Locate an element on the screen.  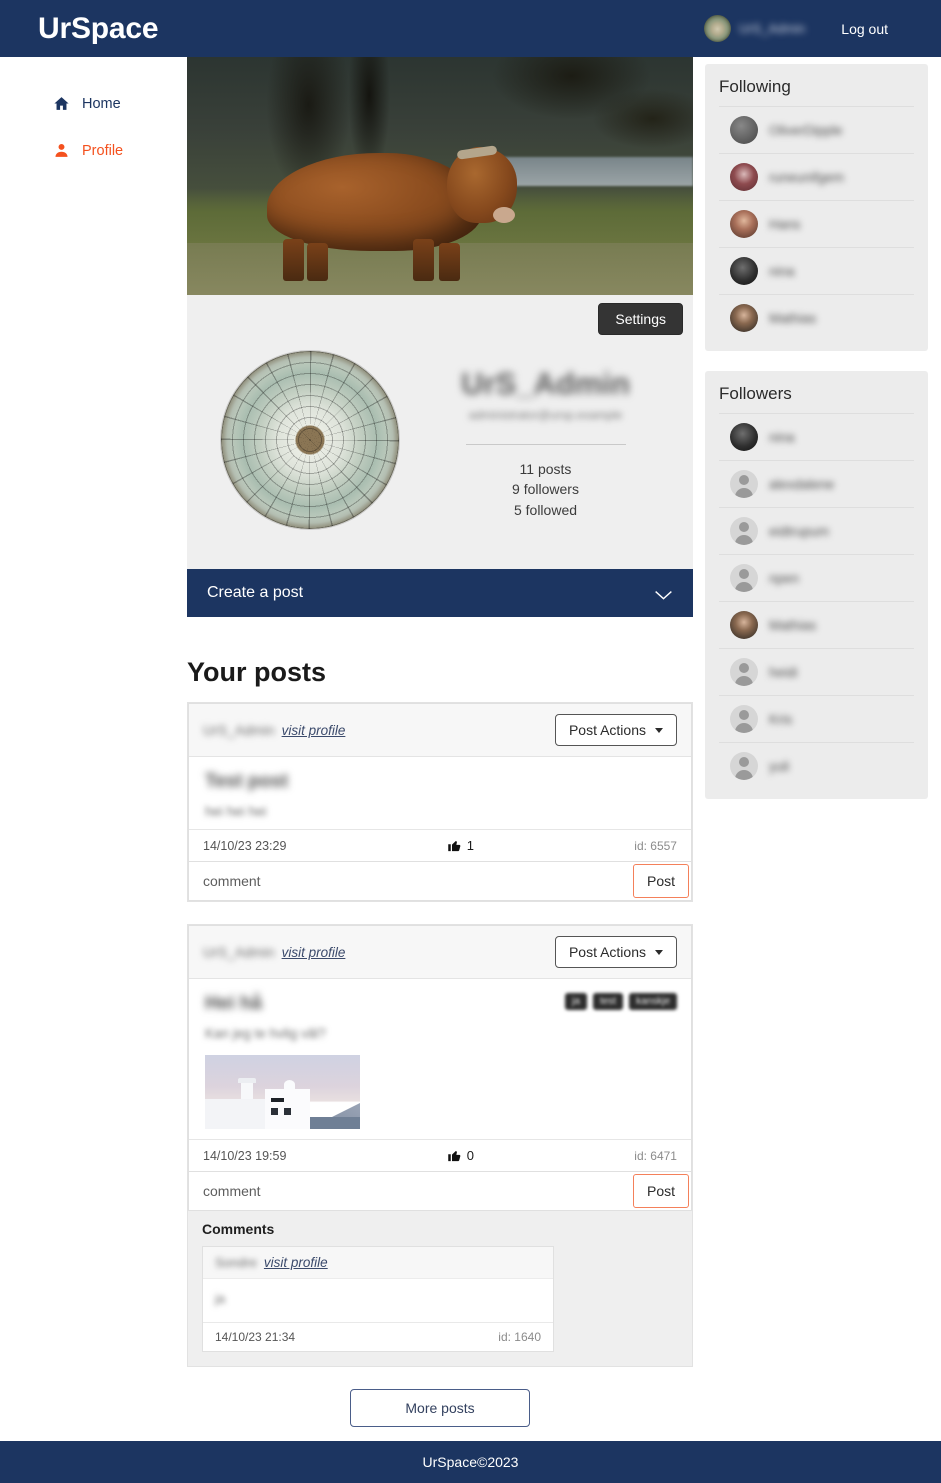
profile-stats: 11 posts 9 followers 5 followed is located at coordinates (545, 489).